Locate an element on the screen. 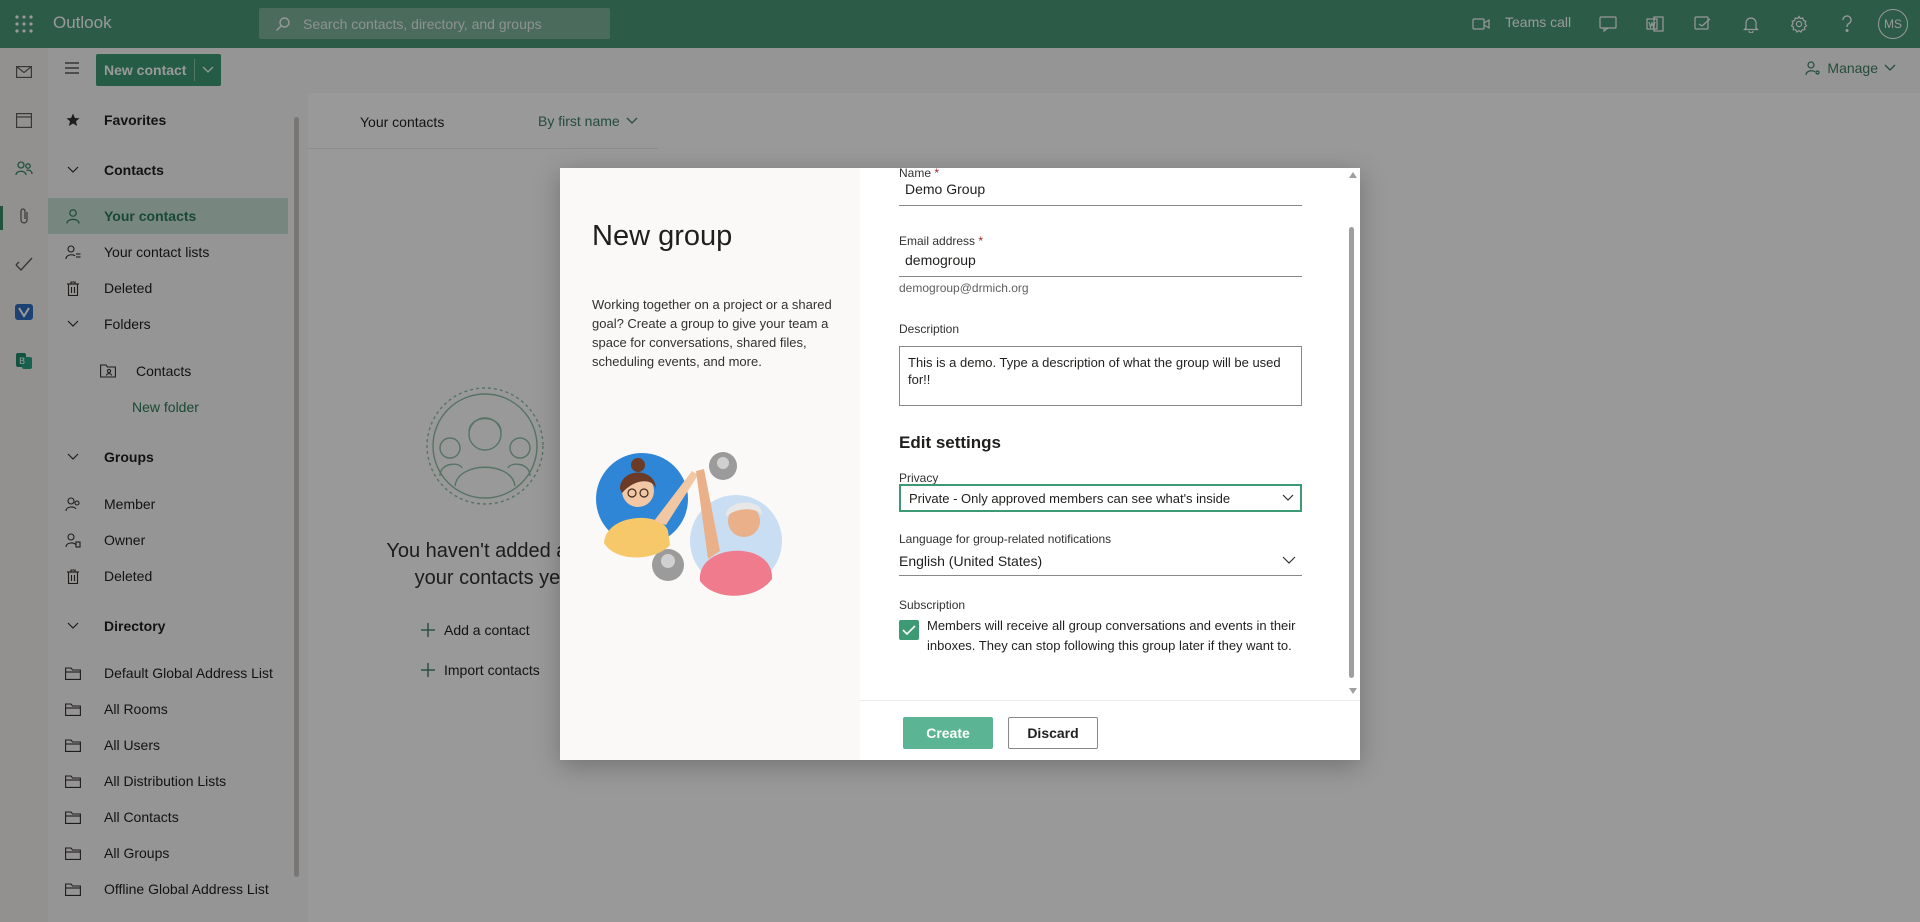 The image size is (1920, 922). privacy-label: Privacy is located at coordinates (919, 478).